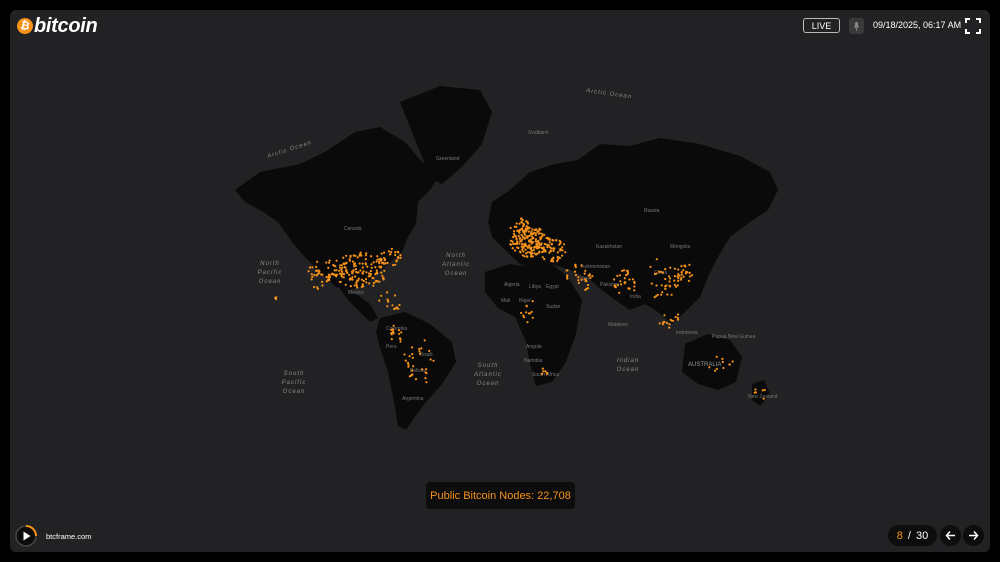 This screenshot has width=1000, height=562. I want to click on previous-button, so click(950, 535).